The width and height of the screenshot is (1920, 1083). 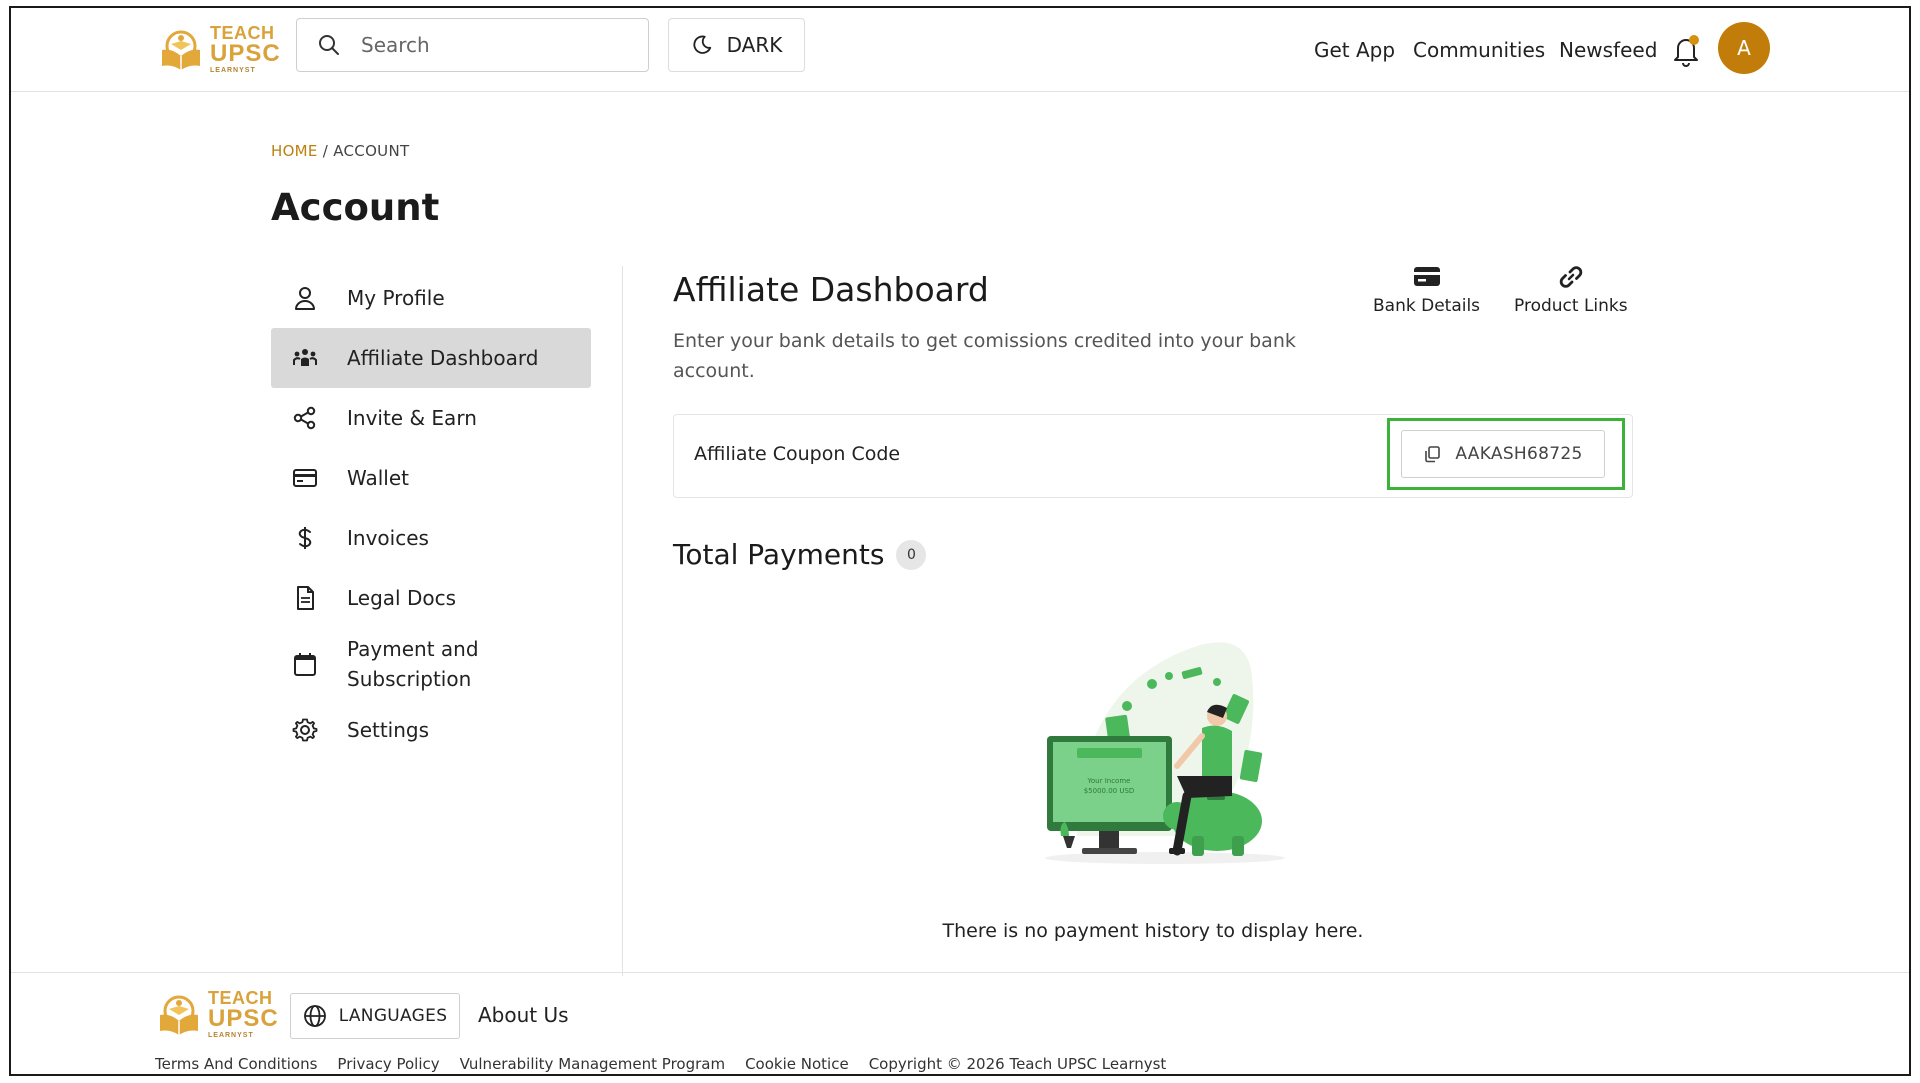 I want to click on share-icon, so click(x=304, y=418).